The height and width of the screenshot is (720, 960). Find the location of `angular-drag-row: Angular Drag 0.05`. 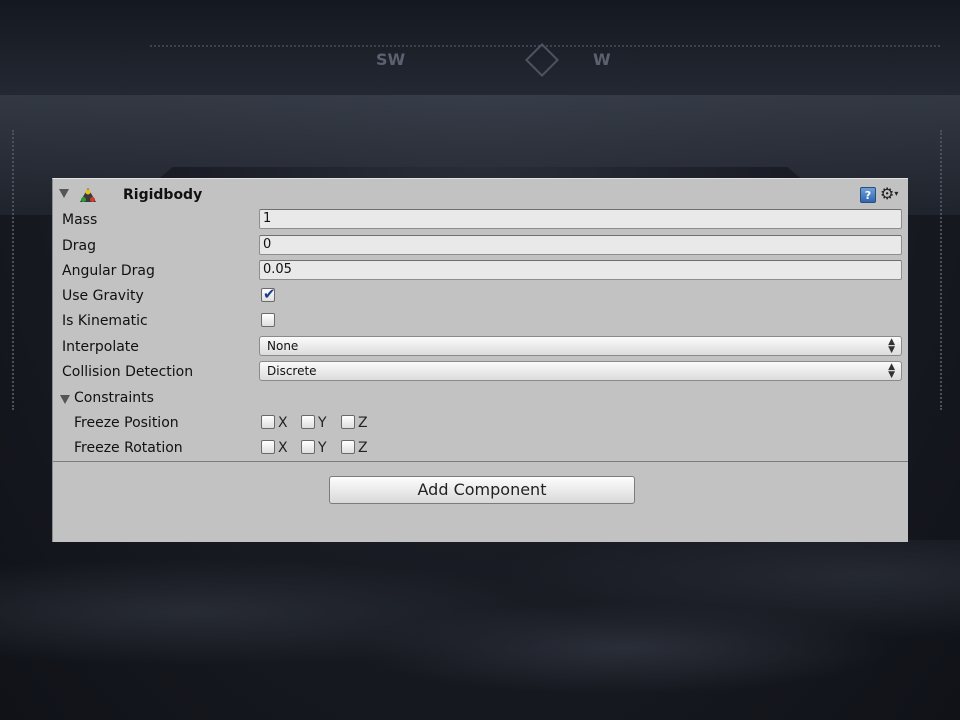

angular-drag-row: Angular Drag 0.05 is located at coordinates (480, 271).